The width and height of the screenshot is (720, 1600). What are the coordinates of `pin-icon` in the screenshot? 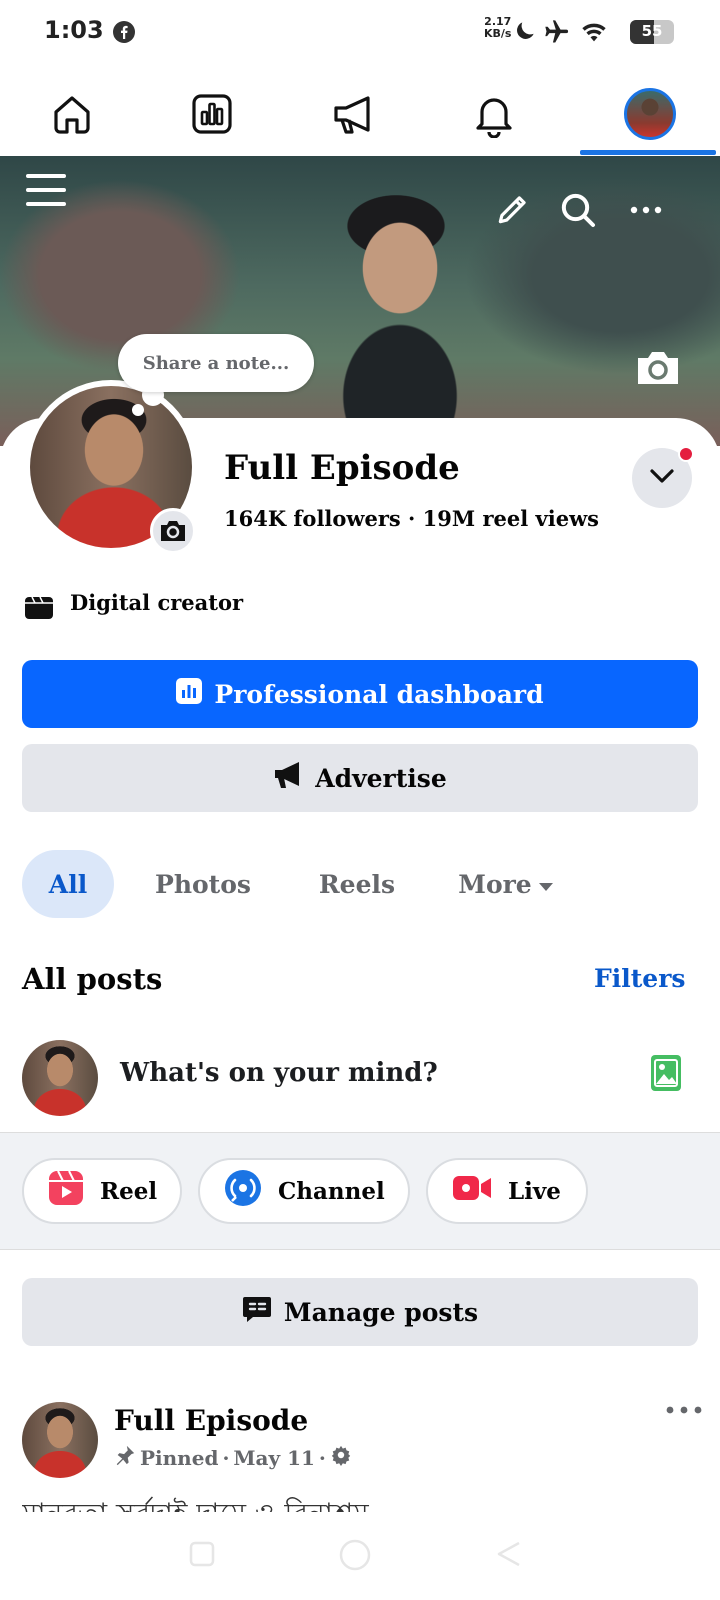 It's located at (125, 1457).